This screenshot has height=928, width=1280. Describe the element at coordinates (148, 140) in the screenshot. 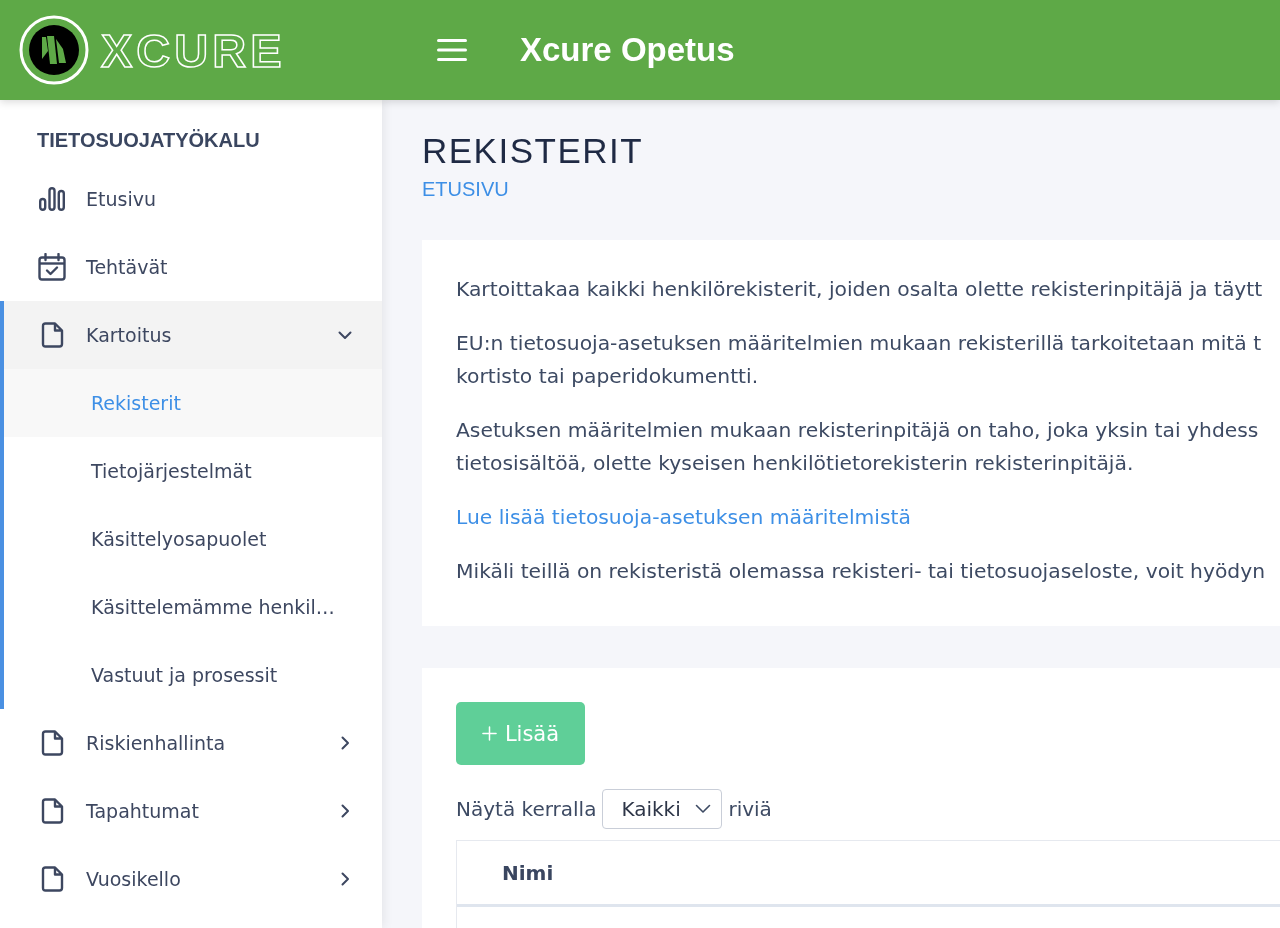

I see `sidebar-heading: TIETOSUOJATYÖKALU` at that location.